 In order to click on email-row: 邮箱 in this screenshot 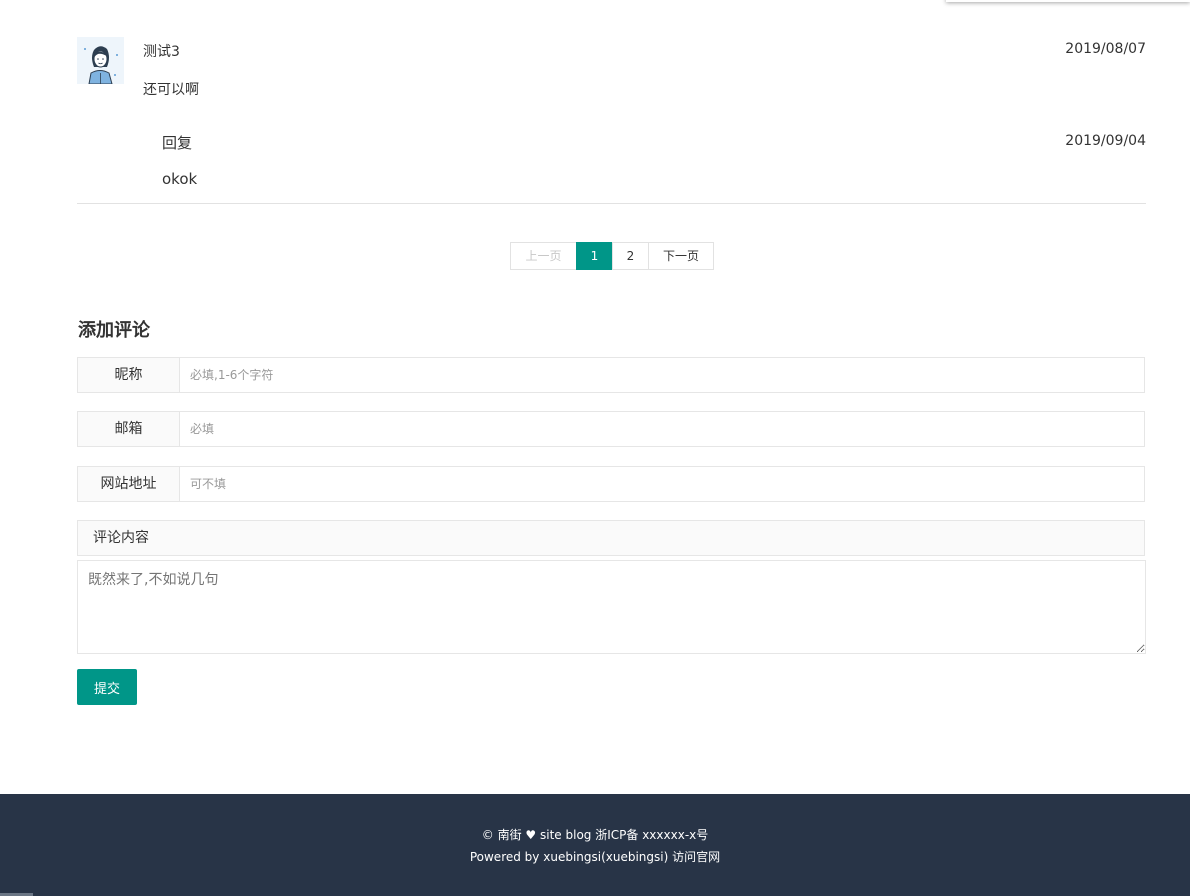, I will do `click(611, 429)`.